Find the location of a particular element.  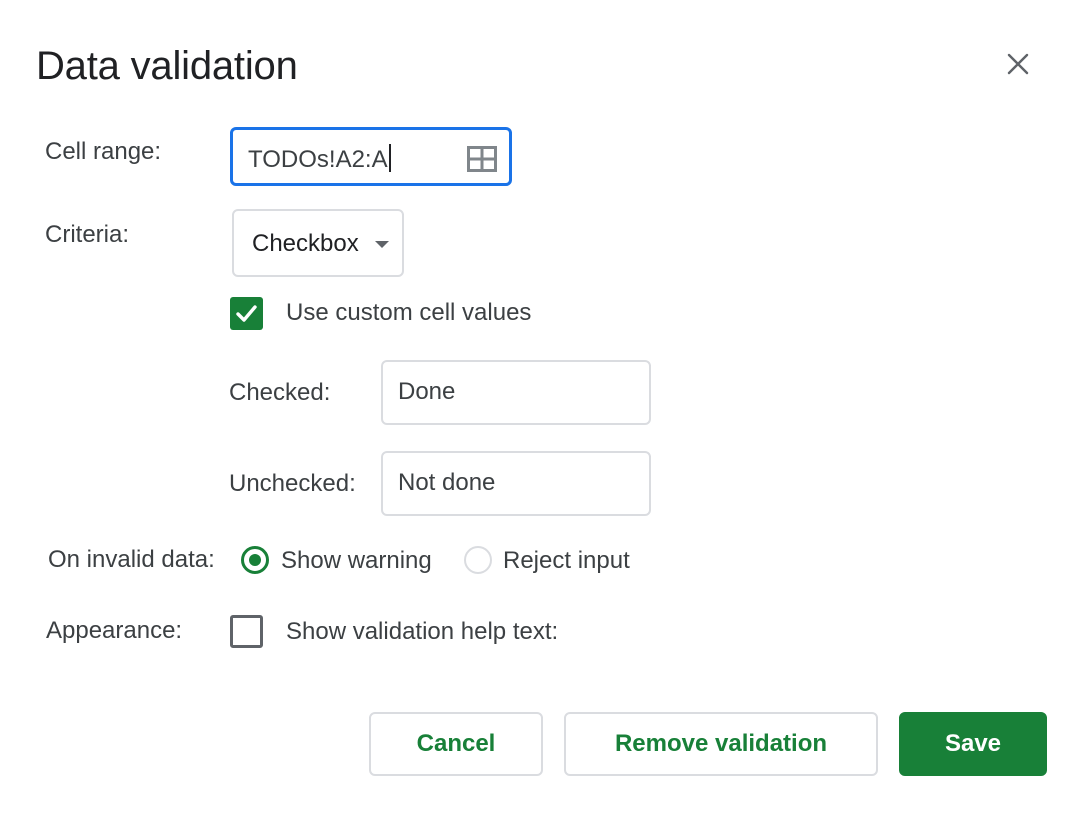

dropdown-arrow-icon is located at coordinates (382, 244).